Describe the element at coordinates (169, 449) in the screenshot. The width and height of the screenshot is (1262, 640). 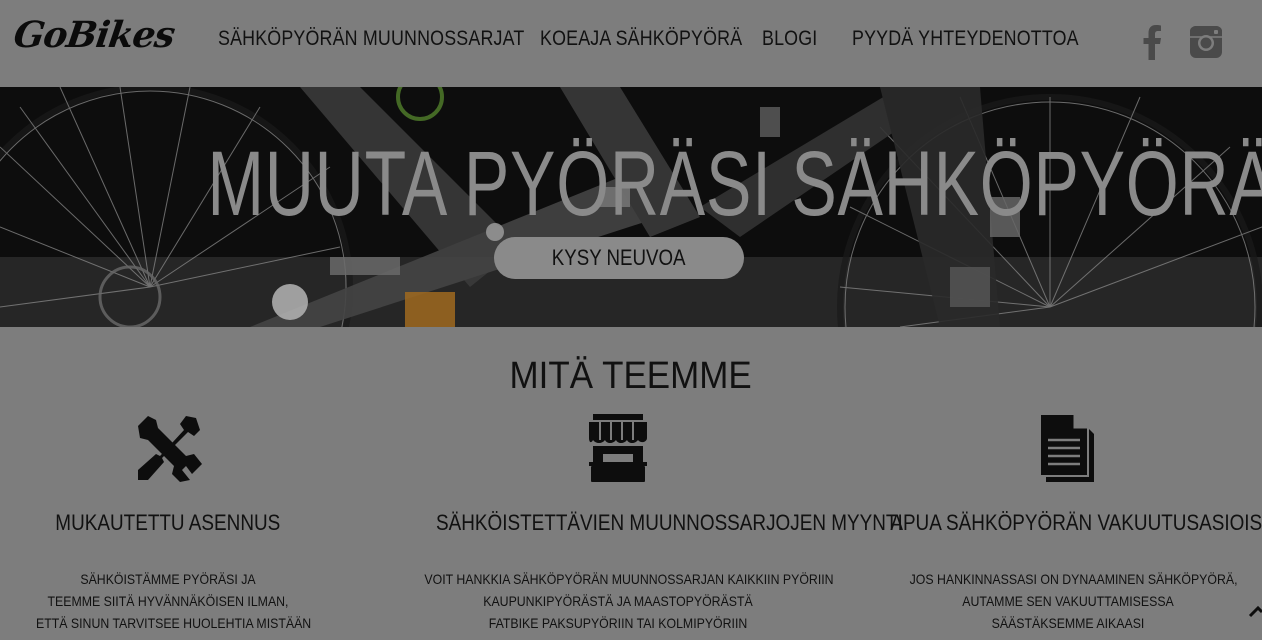
I see `tools-icon` at that location.